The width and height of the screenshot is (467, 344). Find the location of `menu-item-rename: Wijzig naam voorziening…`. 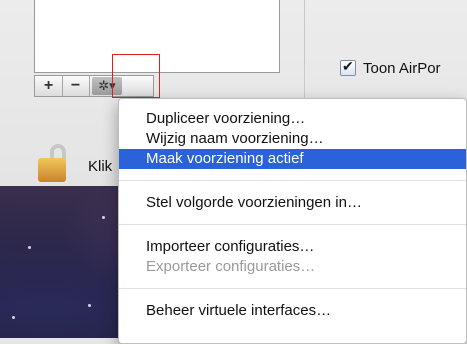

menu-item-rename: Wijzig naam voorziening… is located at coordinates (292, 139).